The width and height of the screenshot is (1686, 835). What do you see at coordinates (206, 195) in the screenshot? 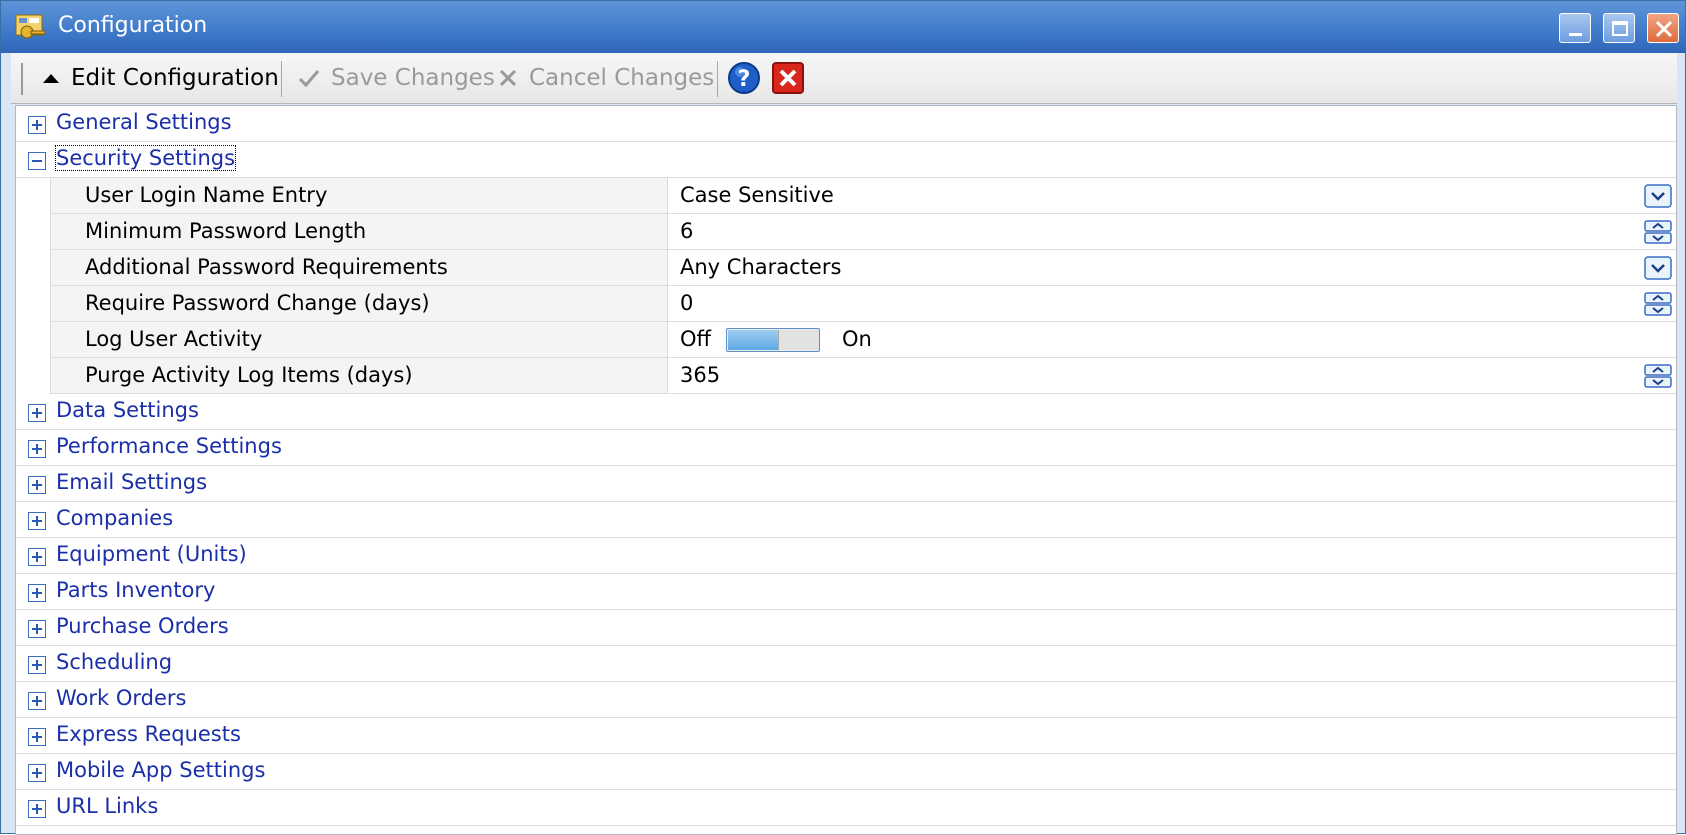
I see `property-name: User Login Name Entry` at bounding box center [206, 195].